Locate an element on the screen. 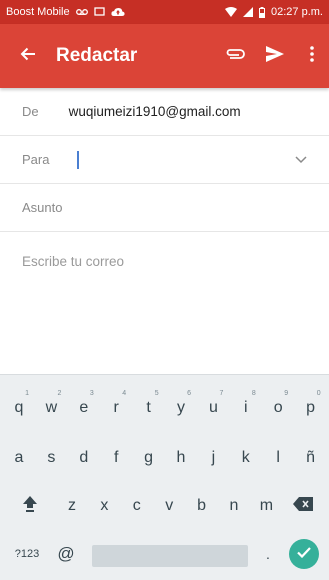  back-button is located at coordinates (28, 56).